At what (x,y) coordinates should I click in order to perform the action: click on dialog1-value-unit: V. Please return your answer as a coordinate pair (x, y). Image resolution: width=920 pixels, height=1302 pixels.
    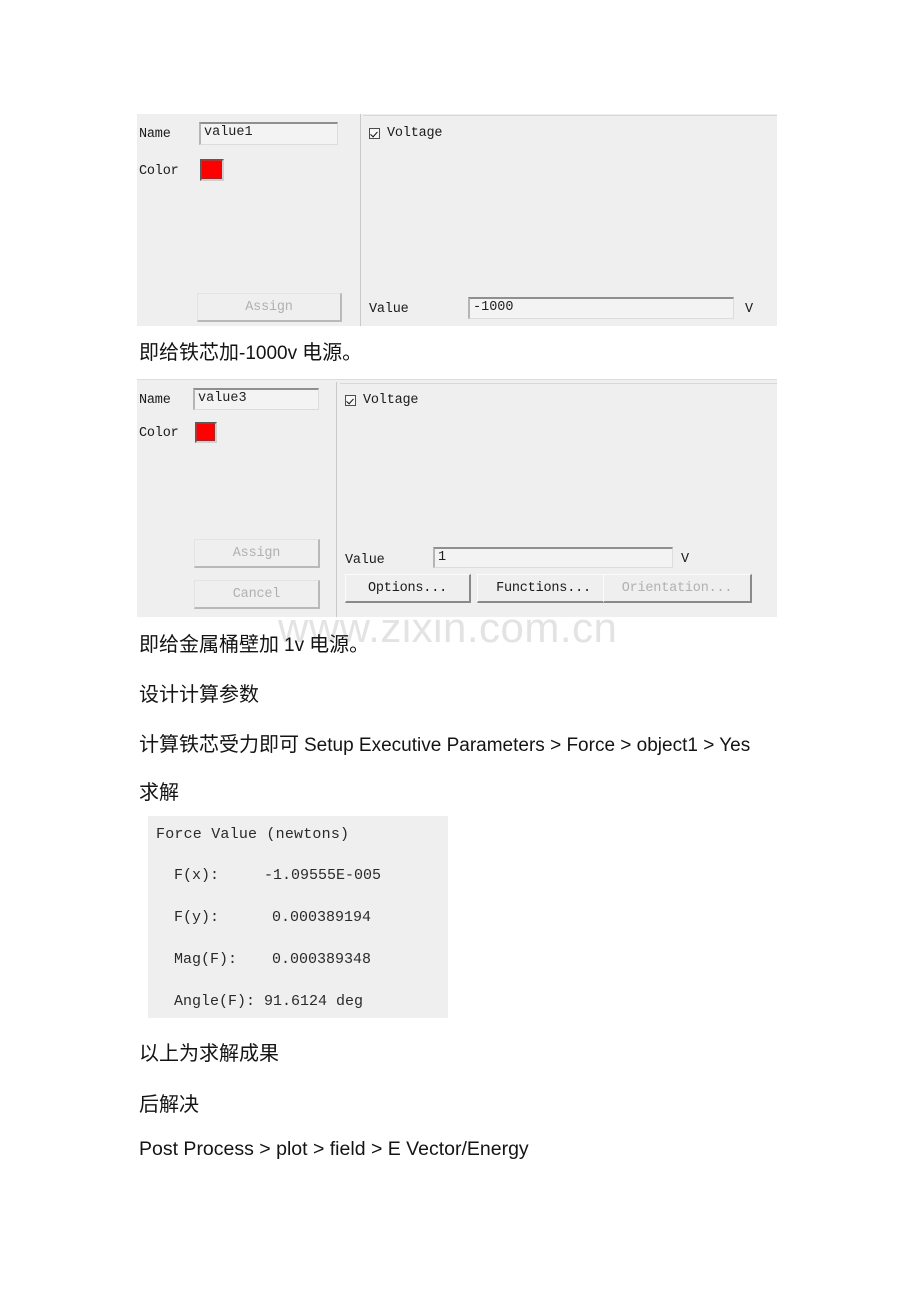
    Looking at the image, I should click on (749, 309).